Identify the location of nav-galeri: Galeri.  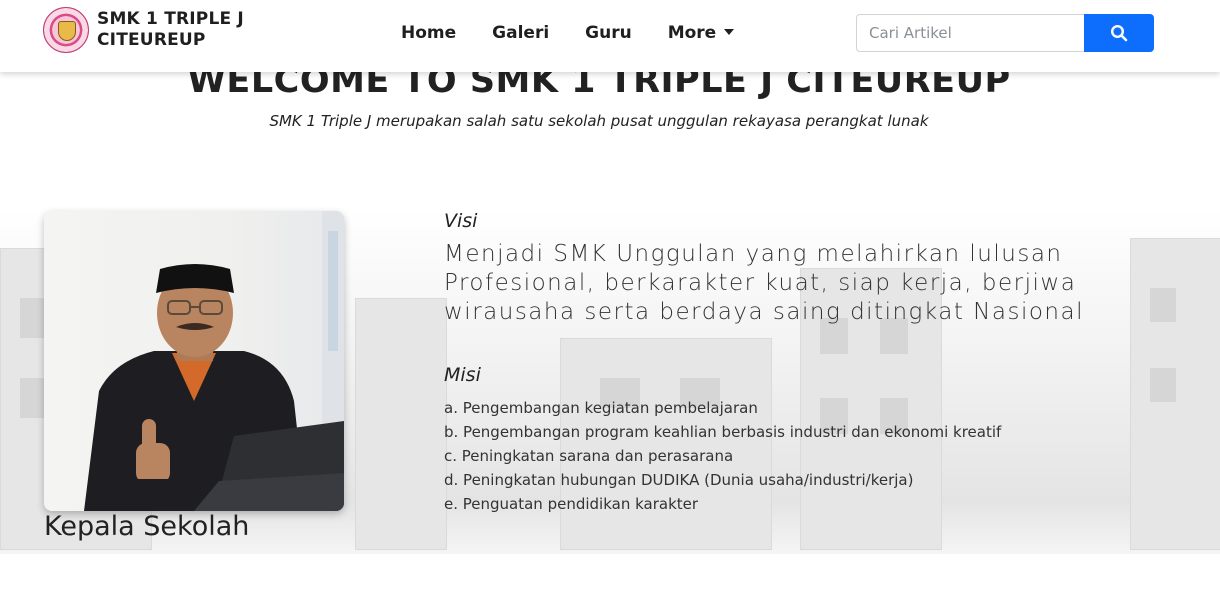
(520, 33).